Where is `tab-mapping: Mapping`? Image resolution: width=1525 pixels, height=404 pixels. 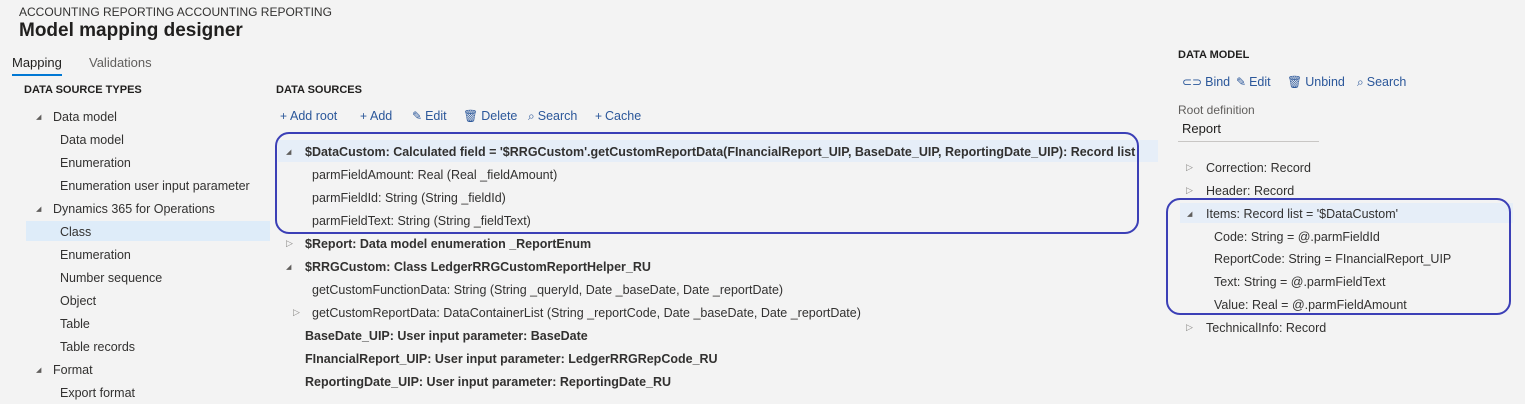
tab-mapping: Mapping is located at coordinates (37, 65).